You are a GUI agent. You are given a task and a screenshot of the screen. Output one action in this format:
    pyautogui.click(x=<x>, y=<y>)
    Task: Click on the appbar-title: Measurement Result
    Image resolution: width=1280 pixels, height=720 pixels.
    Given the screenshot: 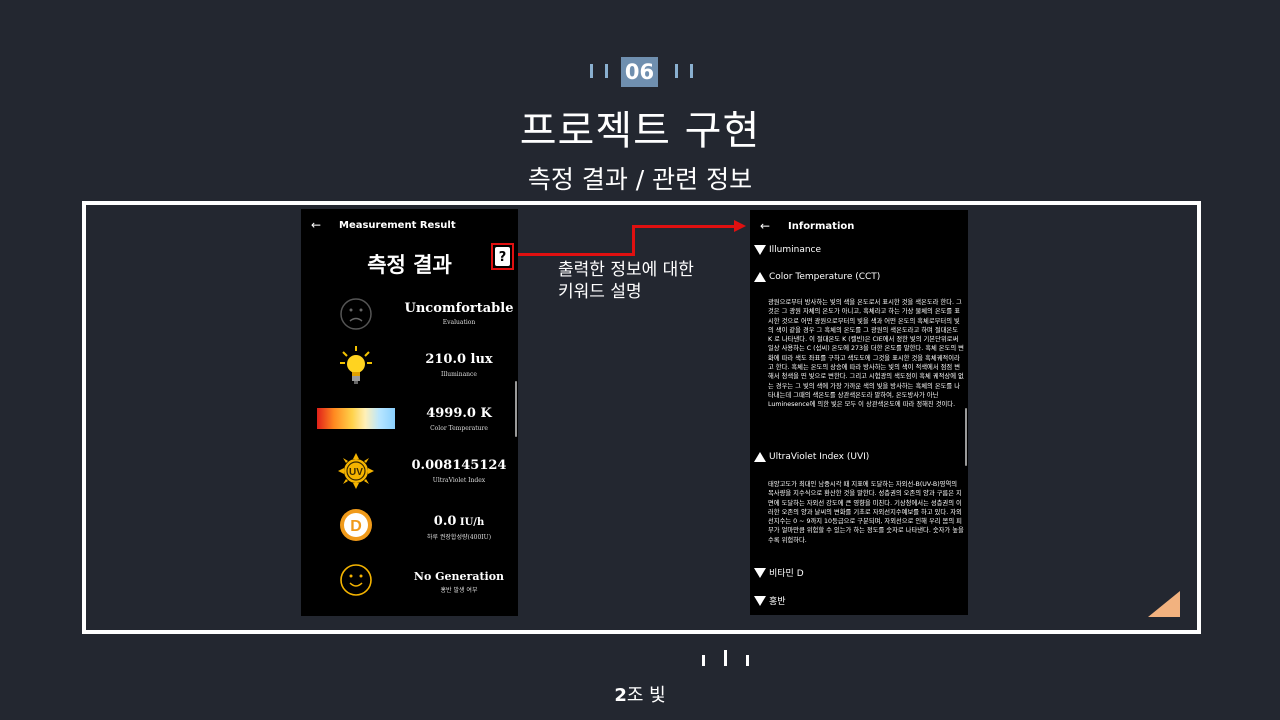 What is the action you would take?
    pyautogui.click(x=397, y=225)
    